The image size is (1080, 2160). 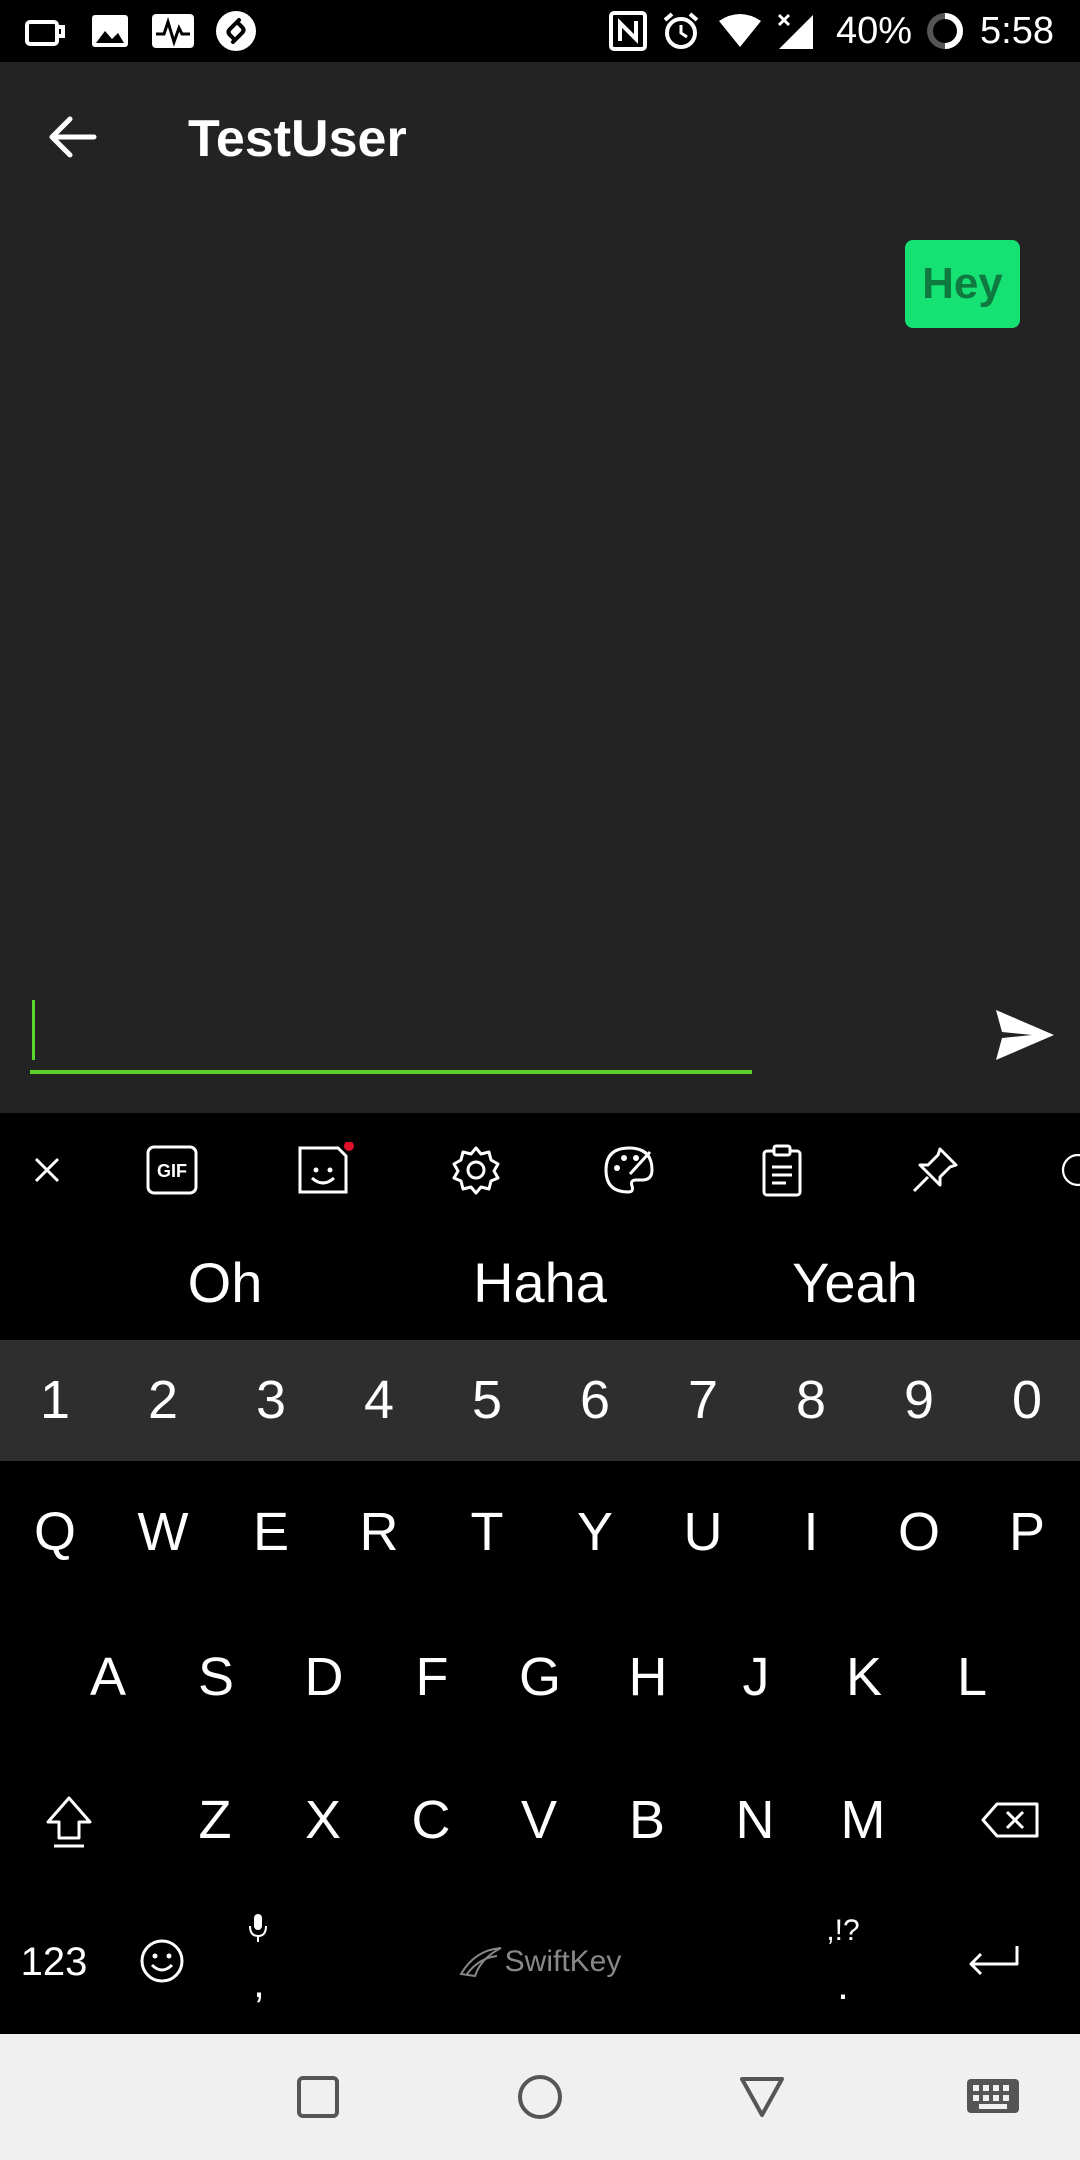 What do you see at coordinates (69, 1822) in the screenshot?
I see `shift-key` at bounding box center [69, 1822].